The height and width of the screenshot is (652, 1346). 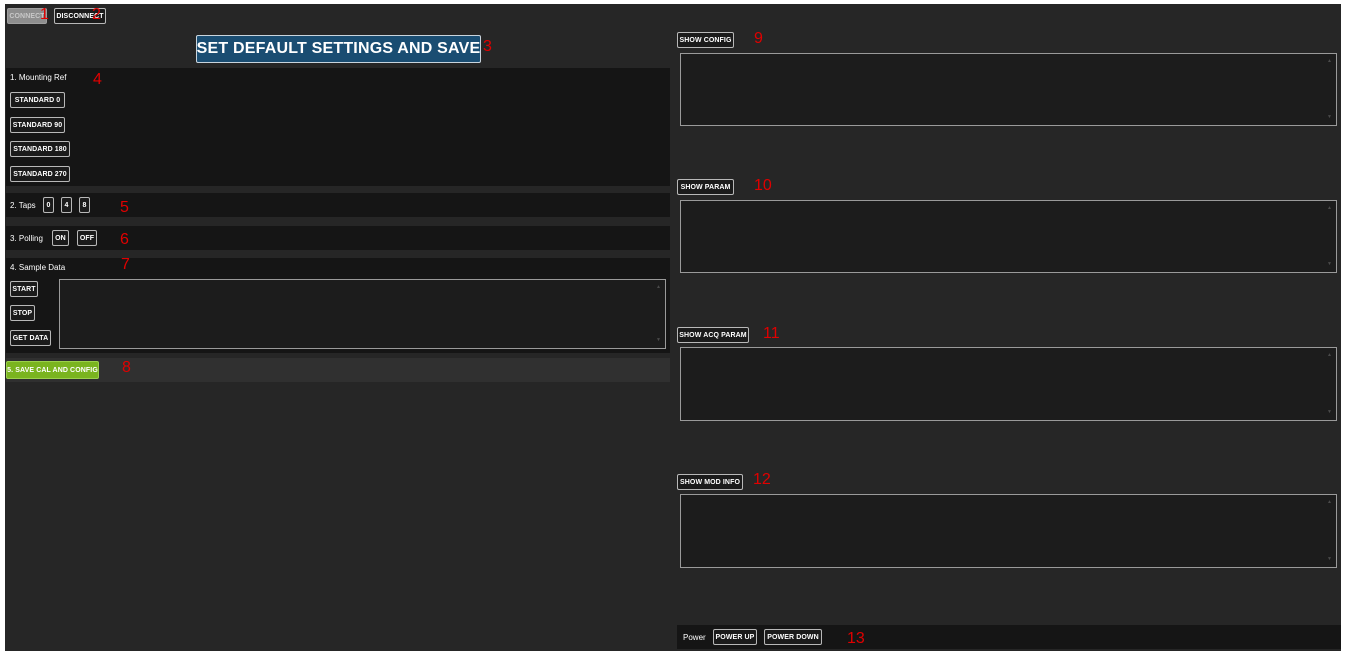 I want to click on save-panel: 5. SAVE CAL AND CONFIG, so click(x=338, y=370).